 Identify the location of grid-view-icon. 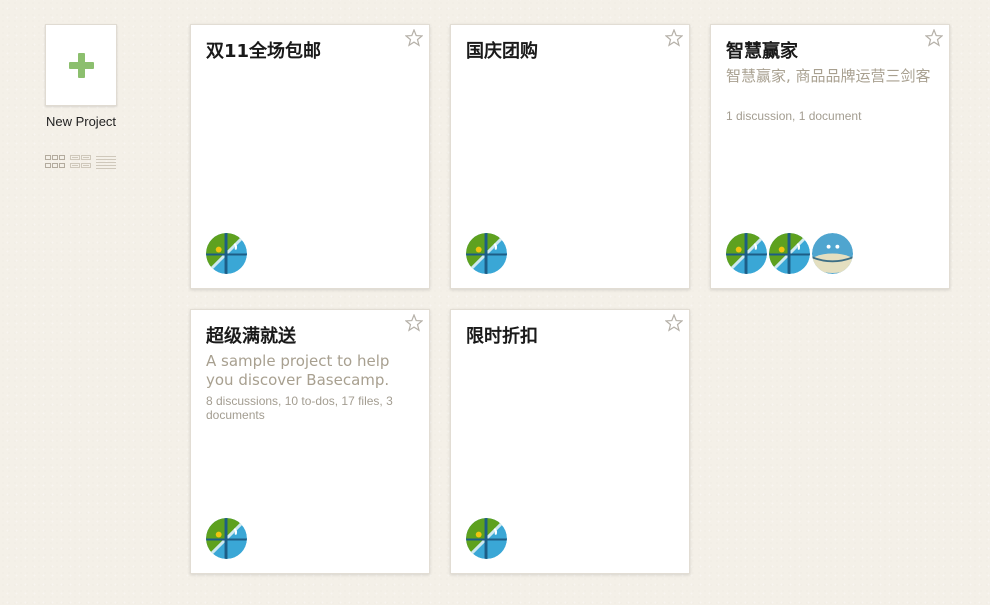
(55, 162).